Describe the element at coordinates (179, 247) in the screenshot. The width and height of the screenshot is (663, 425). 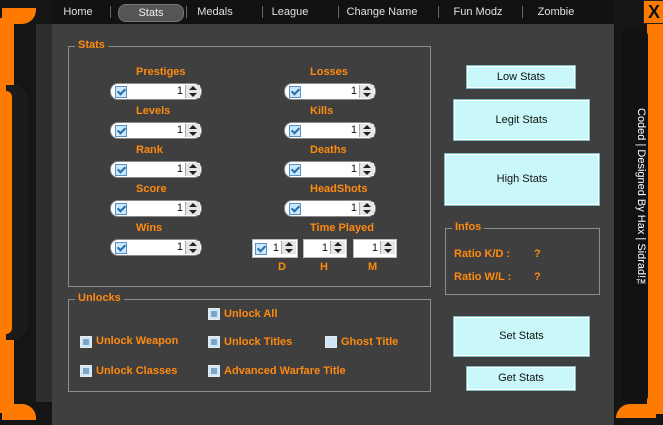
I see `wins-value: 1` at that location.